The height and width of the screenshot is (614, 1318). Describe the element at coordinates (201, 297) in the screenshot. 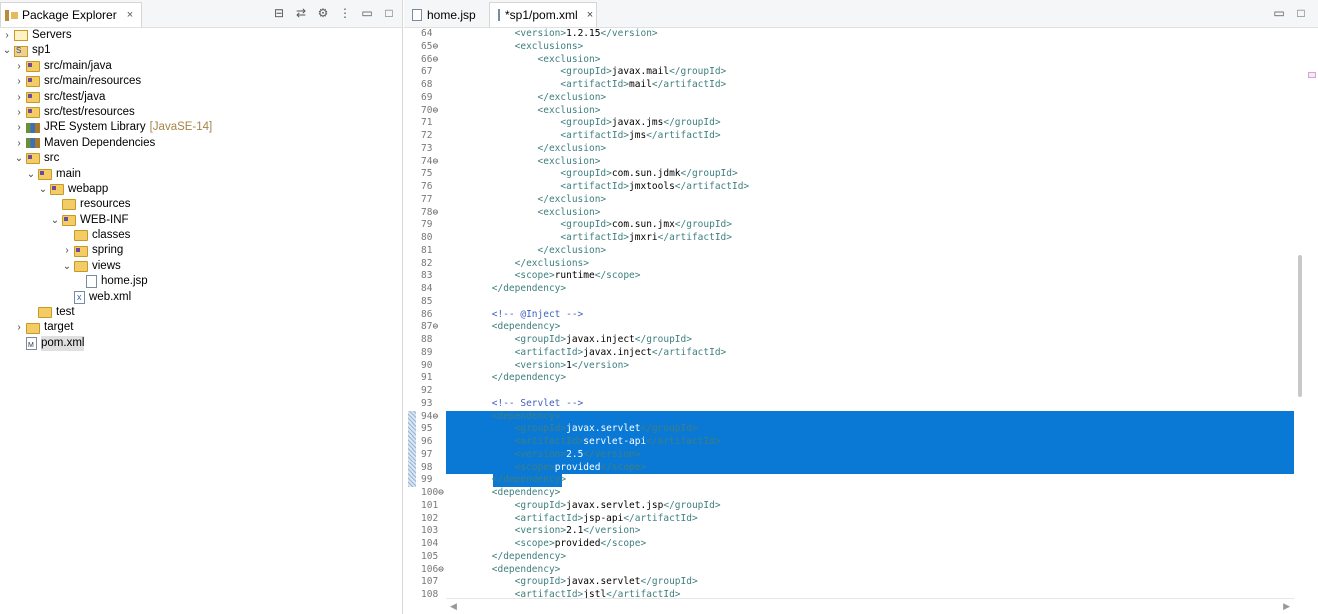

I see `tree-item-web-xml: web.xml` at that location.